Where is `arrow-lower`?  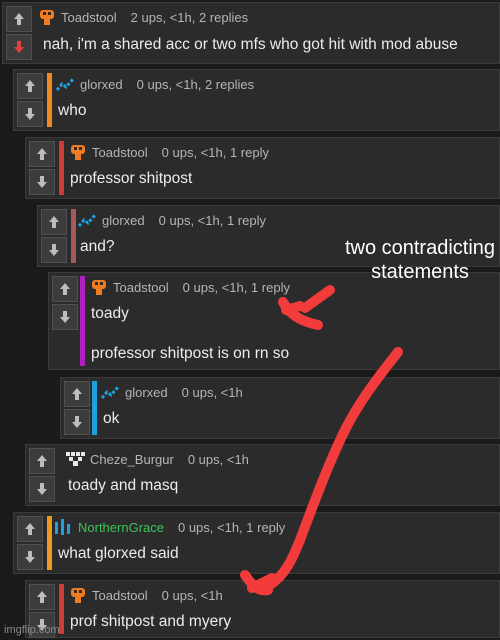
arrow-lower is located at coordinates (321, 471).